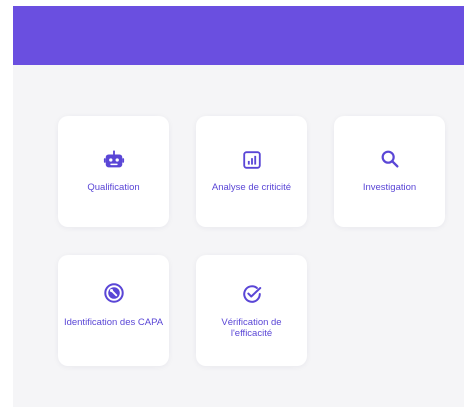  What do you see at coordinates (113, 322) in the screenshot?
I see `card-label: Identification des CAPA` at bounding box center [113, 322].